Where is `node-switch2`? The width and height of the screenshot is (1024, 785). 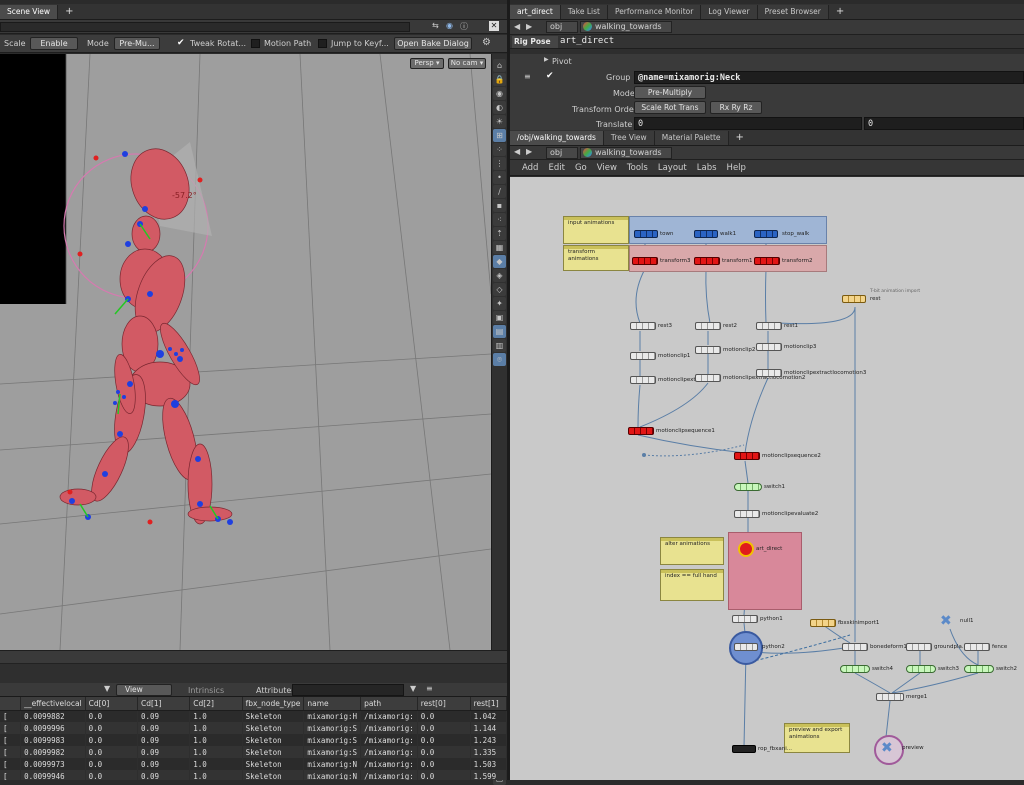 node-switch2 is located at coordinates (979, 669).